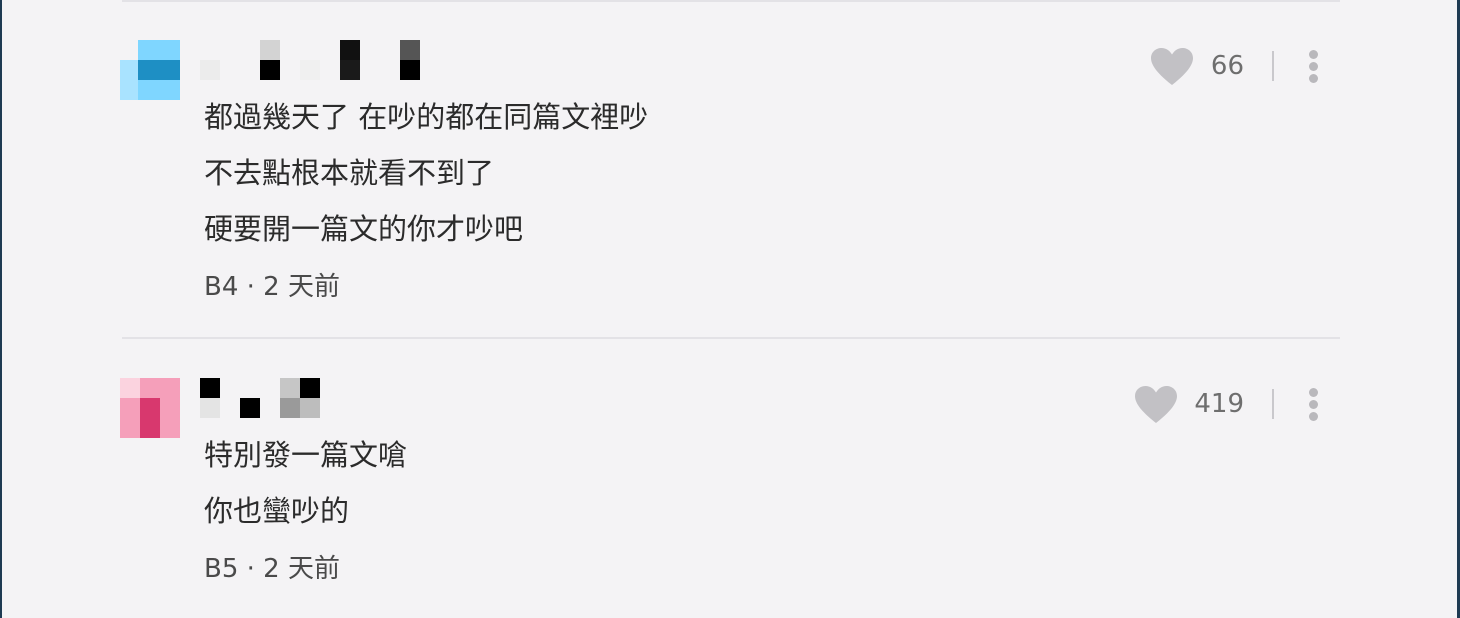  I want to click on floor-time: B4 · 2 天前, so click(272, 287).